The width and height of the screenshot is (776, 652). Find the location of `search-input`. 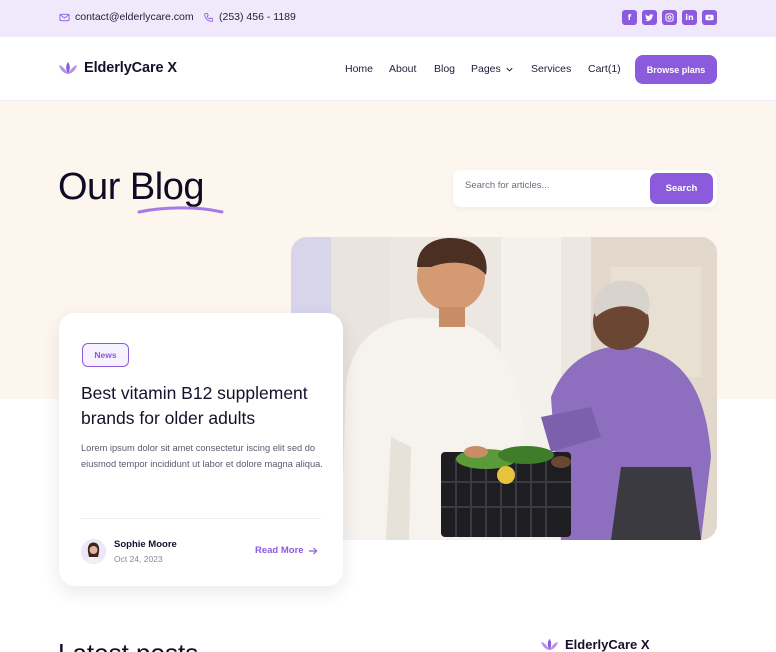

search-input is located at coordinates (555, 185).